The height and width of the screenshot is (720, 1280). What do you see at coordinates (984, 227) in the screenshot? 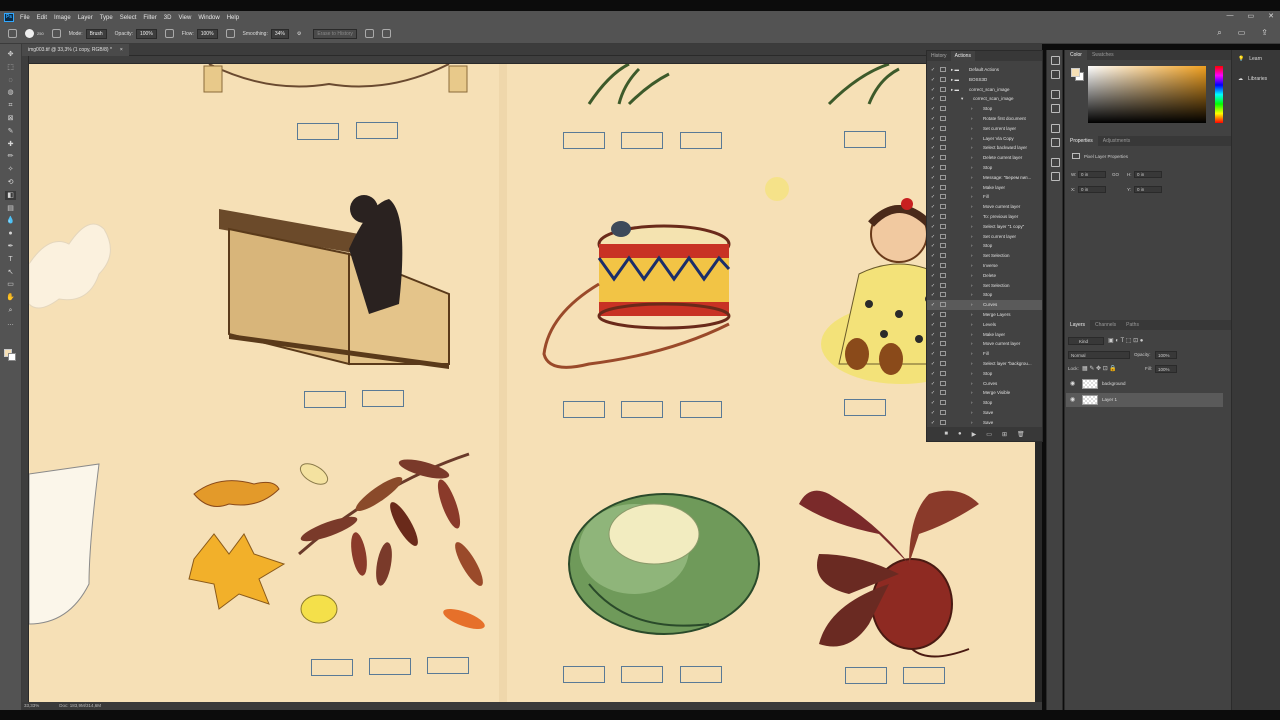
I see `action-row: ✓ › Select layer "1 copy"` at bounding box center [984, 227].